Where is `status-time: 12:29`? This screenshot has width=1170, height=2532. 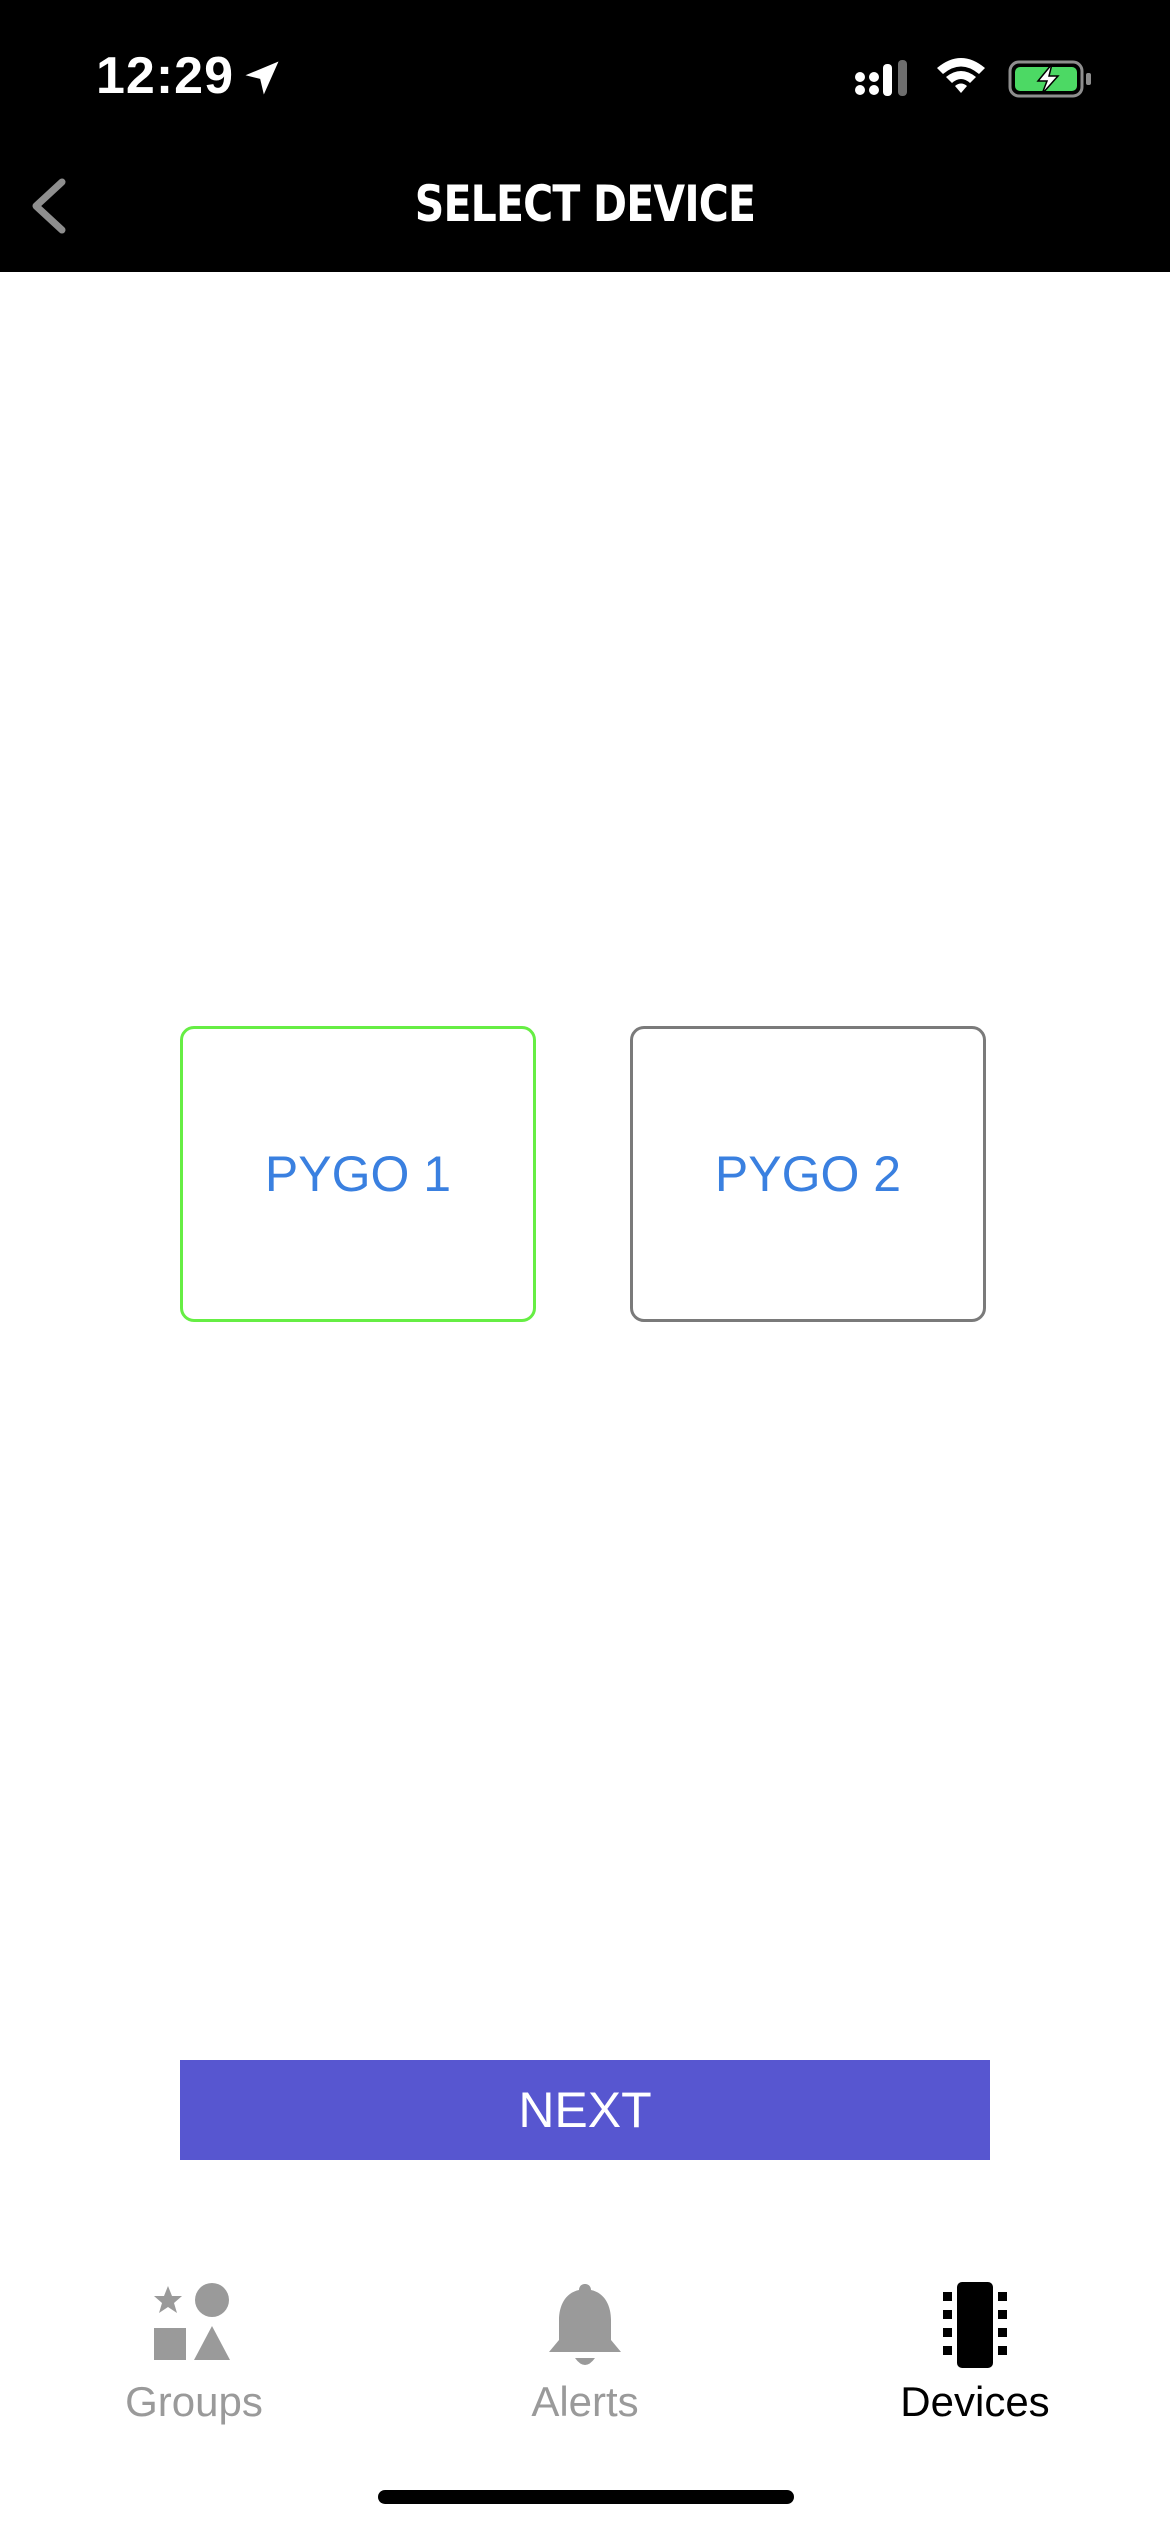 status-time: 12:29 is located at coordinates (165, 76).